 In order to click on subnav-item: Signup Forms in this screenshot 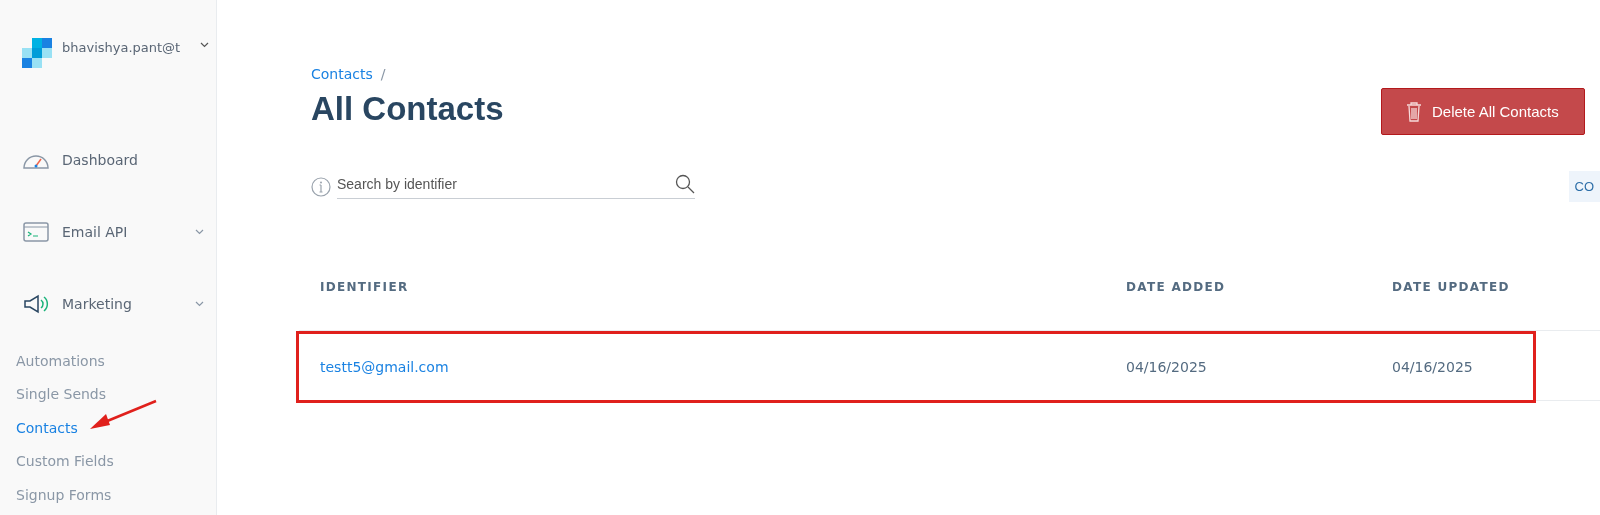, I will do `click(64, 494)`.